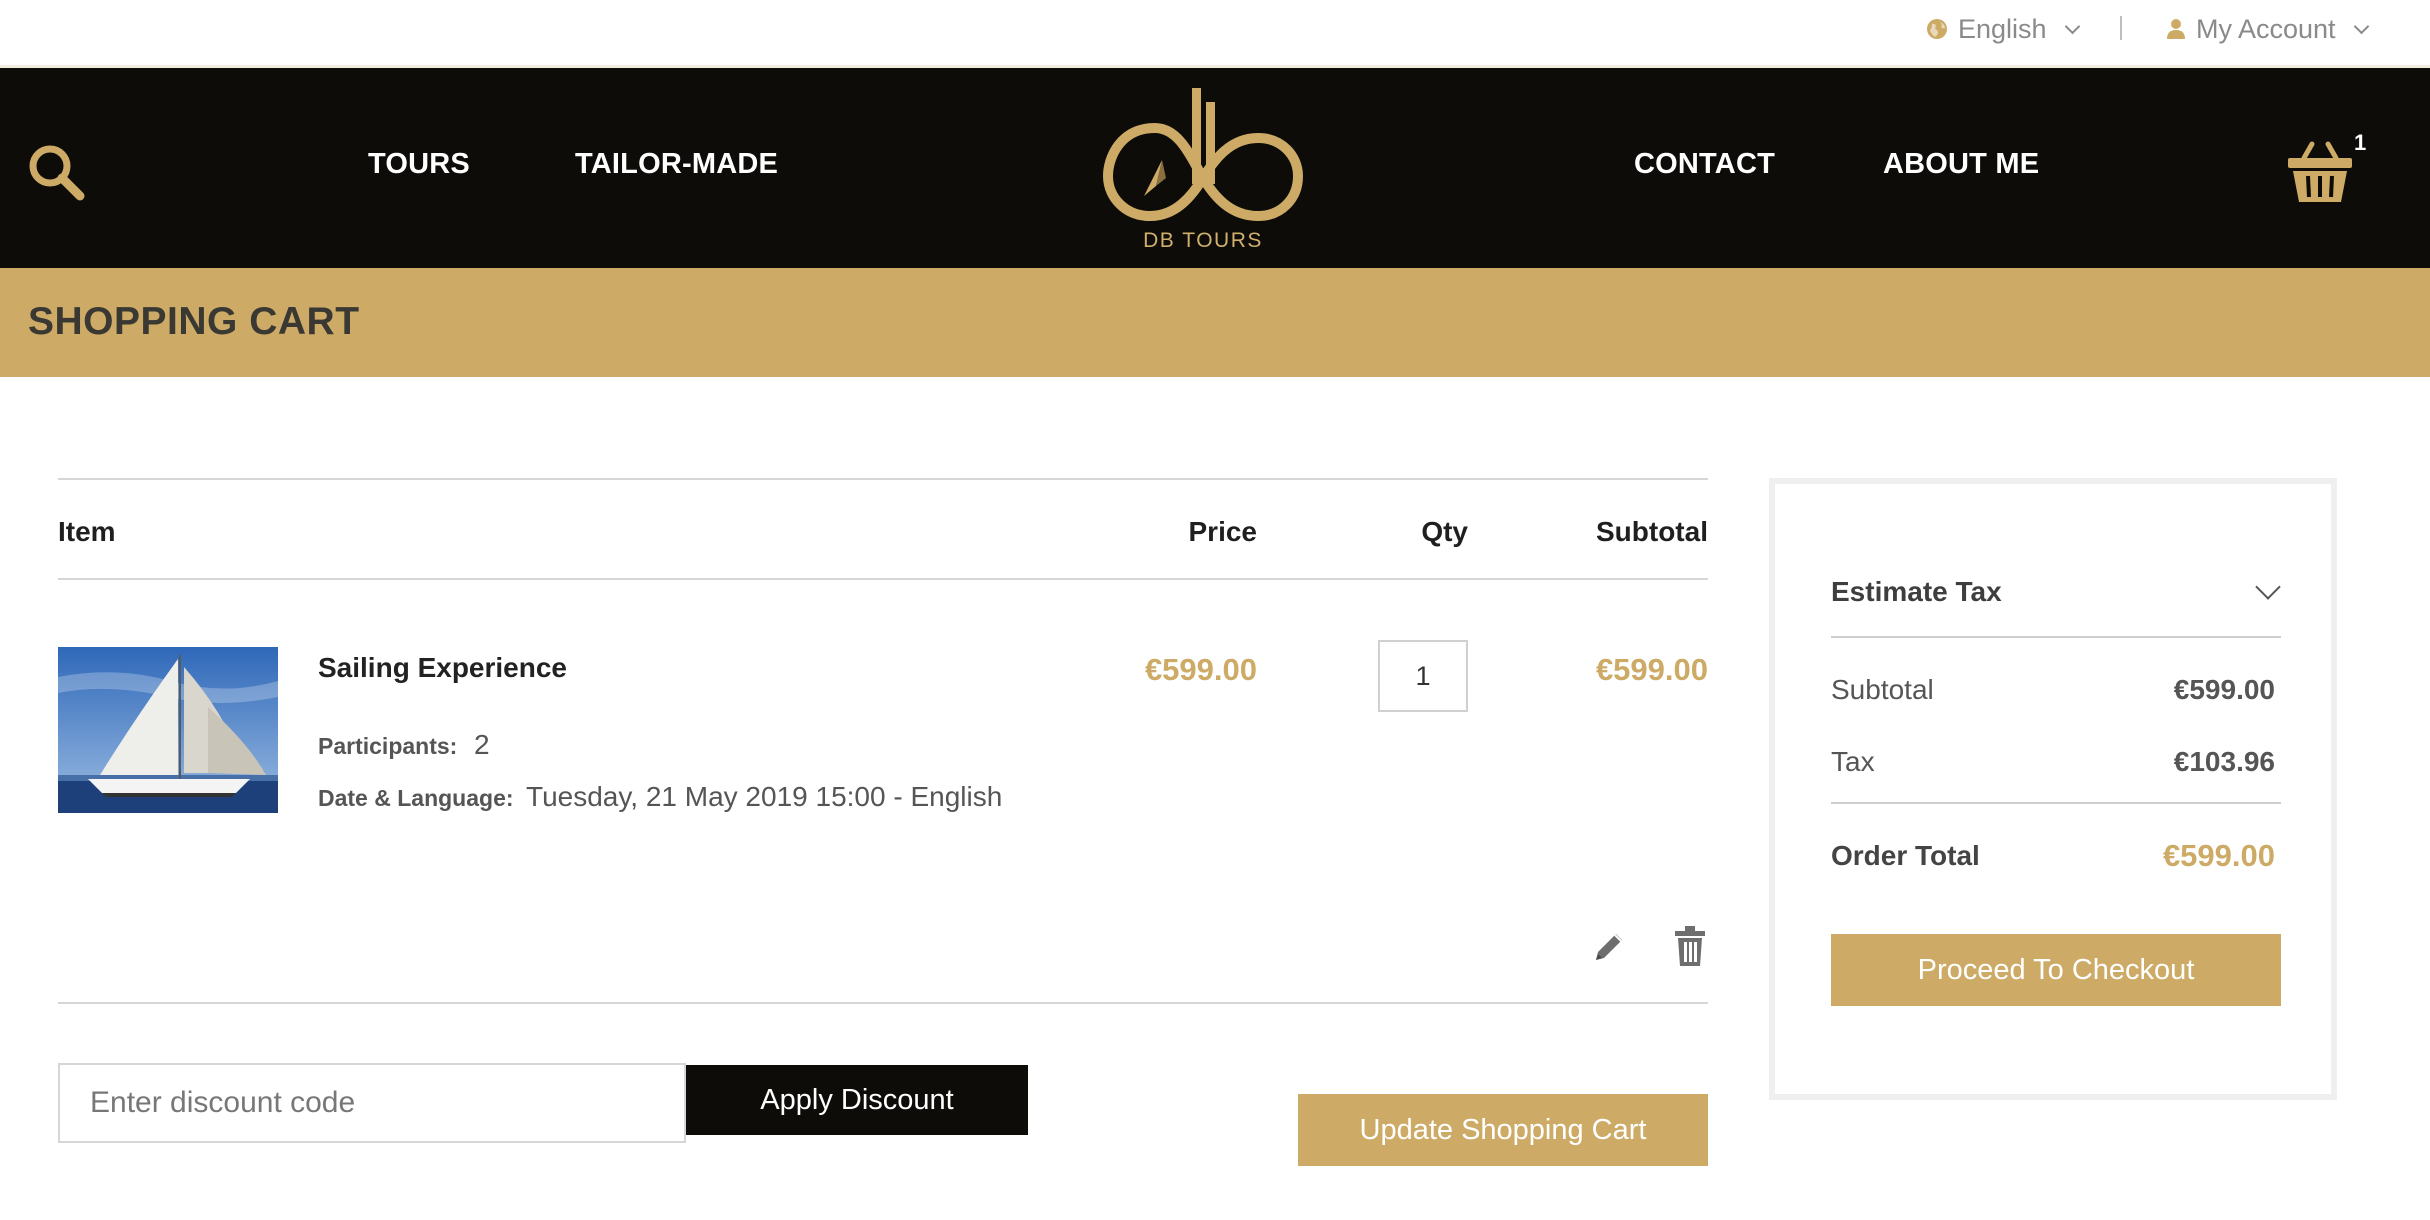 This screenshot has height=1220, width=2430. Describe the element at coordinates (1609, 947) in the screenshot. I see `pencil-icon` at that location.